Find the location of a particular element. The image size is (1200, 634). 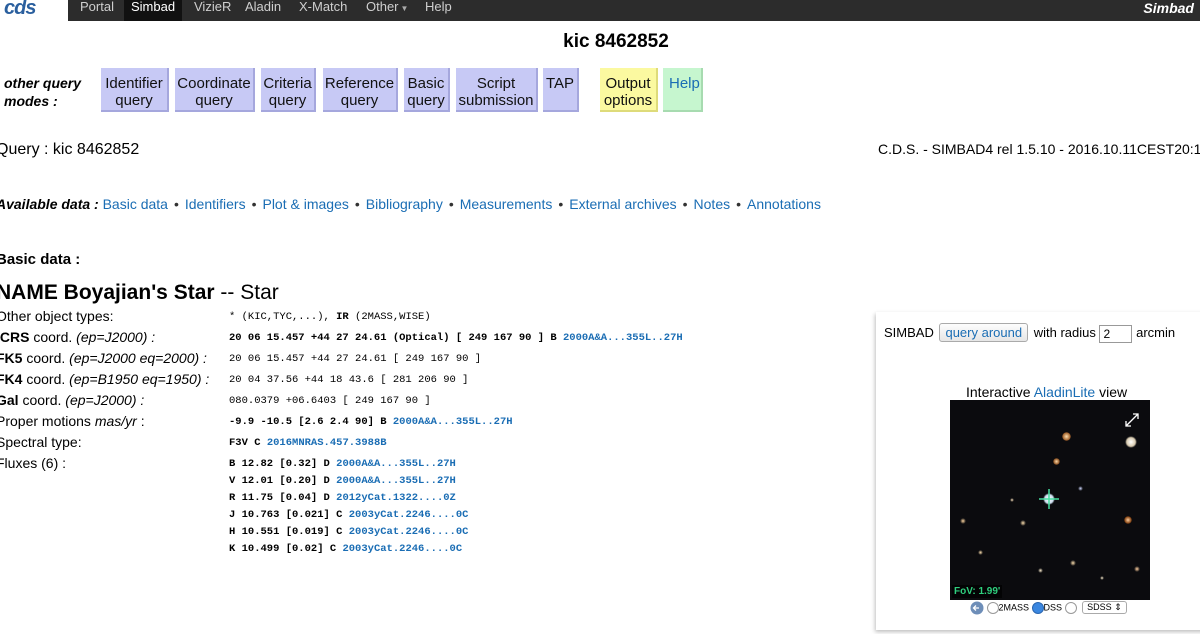

link-plot-images: Plot & images is located at coordinates (305, 204).